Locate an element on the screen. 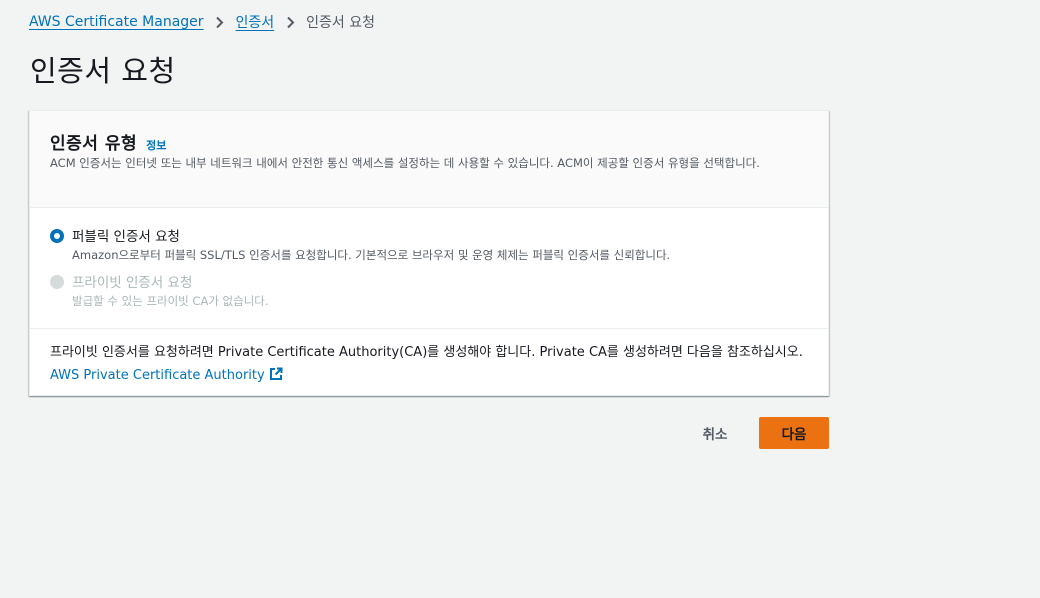  panel-divider is located at coordinates (429, 328).